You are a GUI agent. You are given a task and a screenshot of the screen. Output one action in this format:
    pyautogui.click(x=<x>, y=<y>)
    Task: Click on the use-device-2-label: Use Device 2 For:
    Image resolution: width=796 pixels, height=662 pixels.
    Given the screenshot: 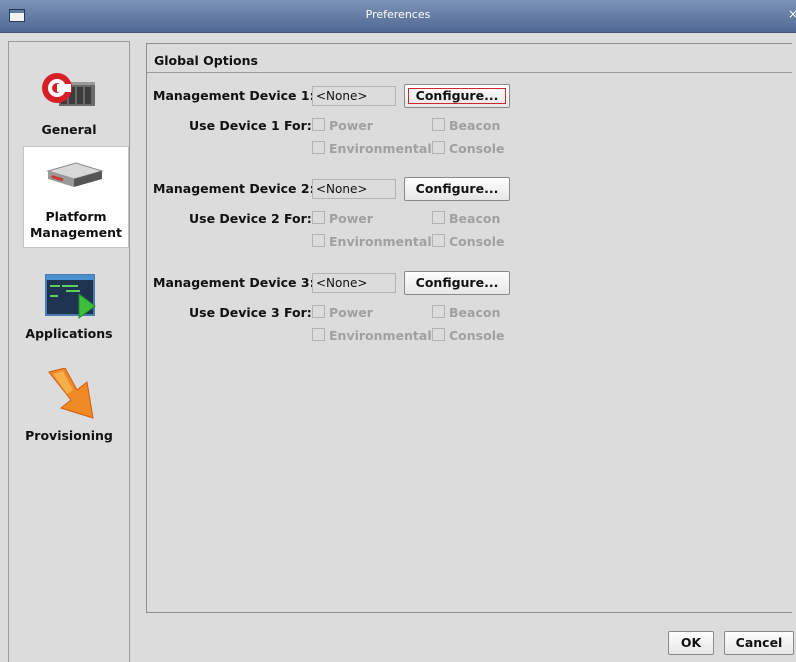 What is the action you would take?
    pyautogui.click(x=250, y=218)
    